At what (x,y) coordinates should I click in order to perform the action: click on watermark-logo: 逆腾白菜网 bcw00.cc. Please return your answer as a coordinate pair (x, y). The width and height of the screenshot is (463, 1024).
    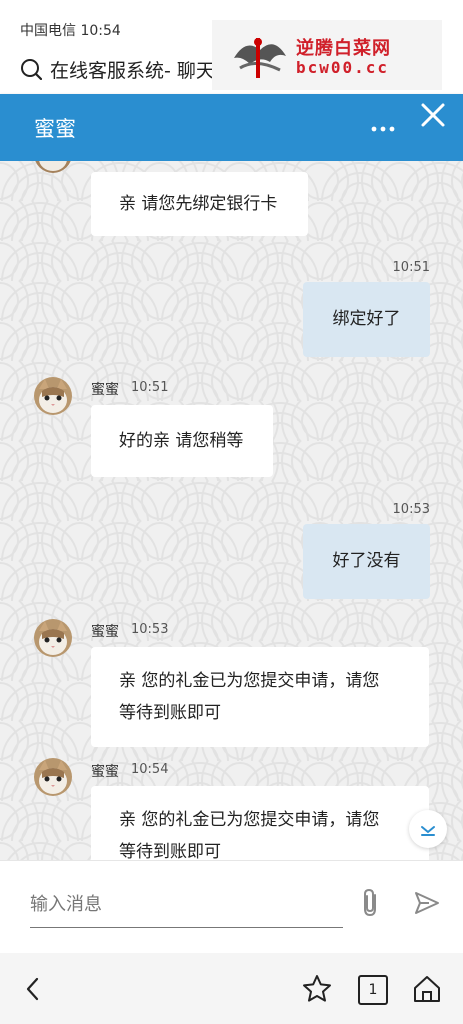
    Looking at the image, I should click on (327, 55).